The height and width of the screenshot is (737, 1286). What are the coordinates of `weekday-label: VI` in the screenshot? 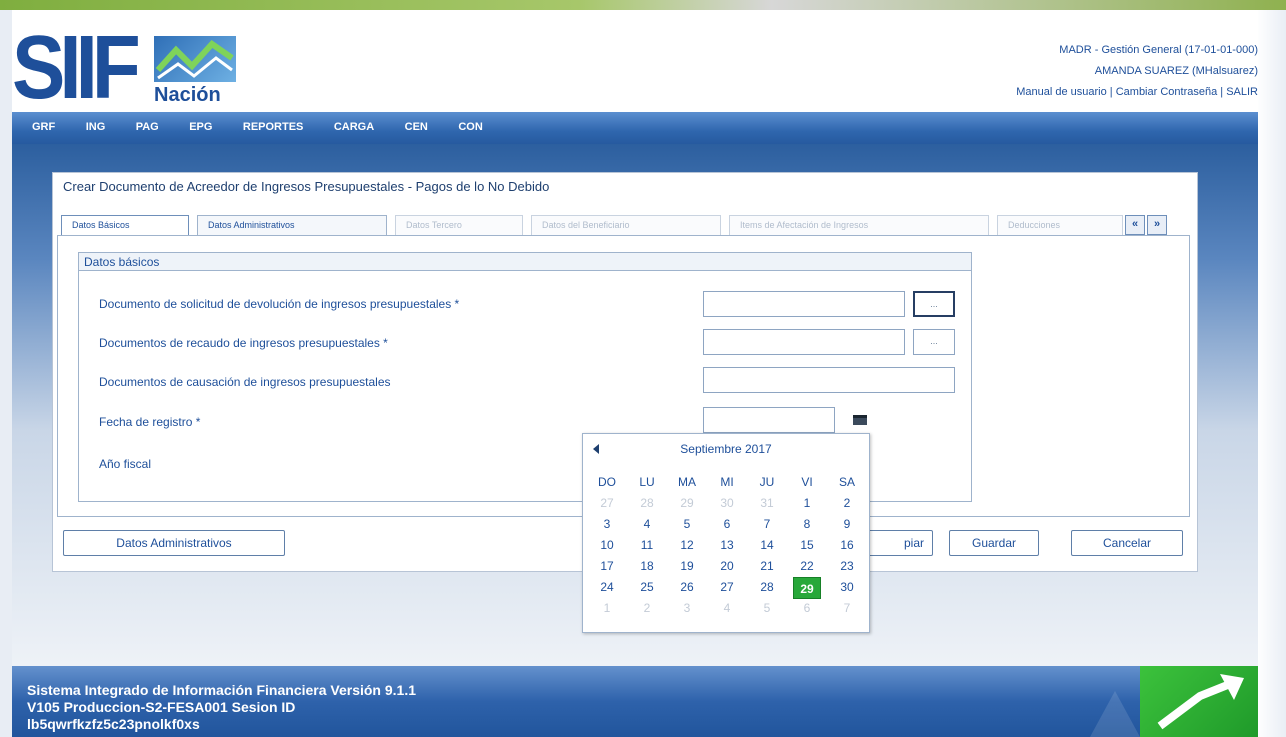 It's located at (807, 482).